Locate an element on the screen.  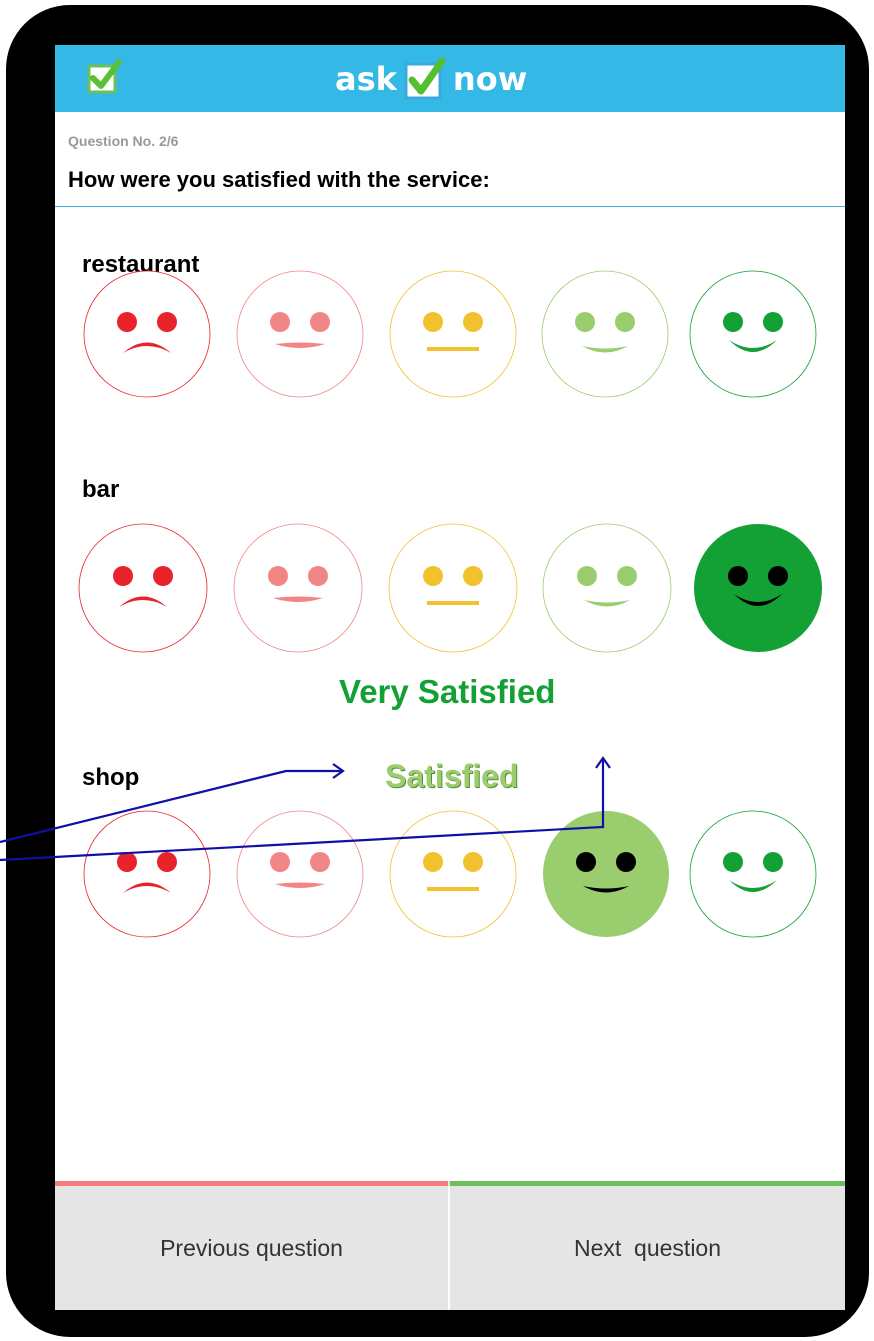
navigation-bar: Previous question Next question is located at coordinates (450, 1245).